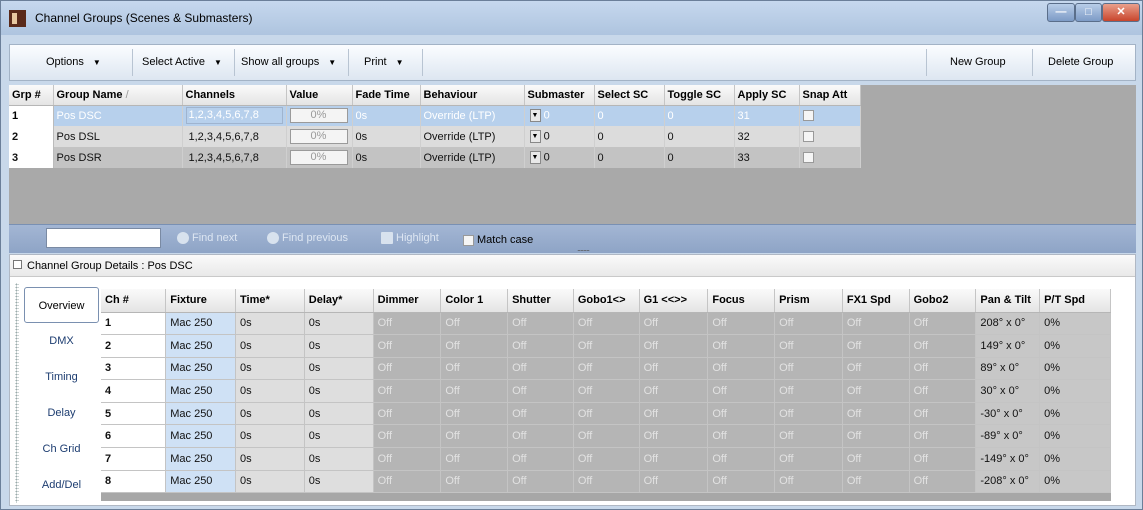 The height and width of the screenshot is (510, 1143). Describe the element at coordinates (61, 341) in the screenshot. I see `tab-dmx: DMX` at that location.